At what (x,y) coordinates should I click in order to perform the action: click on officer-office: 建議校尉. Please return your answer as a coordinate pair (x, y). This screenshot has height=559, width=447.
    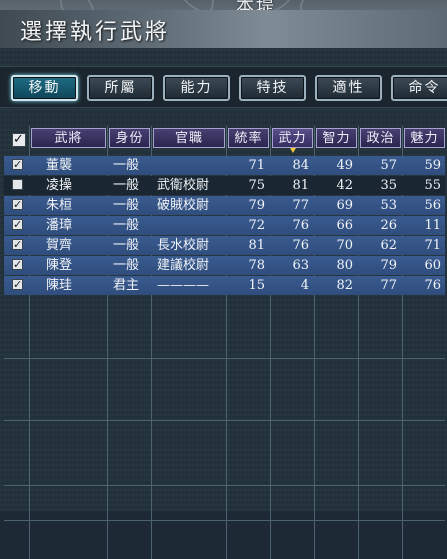
    Looking at the image, I should click on (183, 265).